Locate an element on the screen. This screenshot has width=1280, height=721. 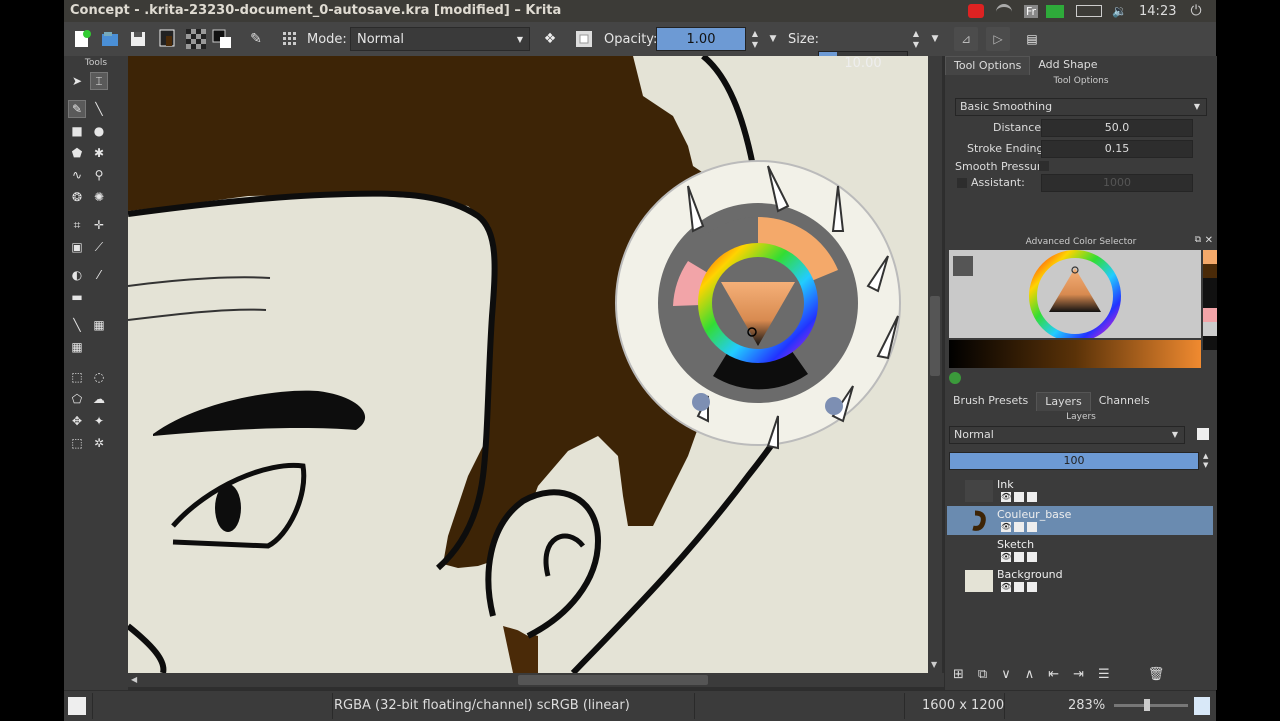
size-menu-chevron-icon: ▼ is located at coordinates (935, 39).